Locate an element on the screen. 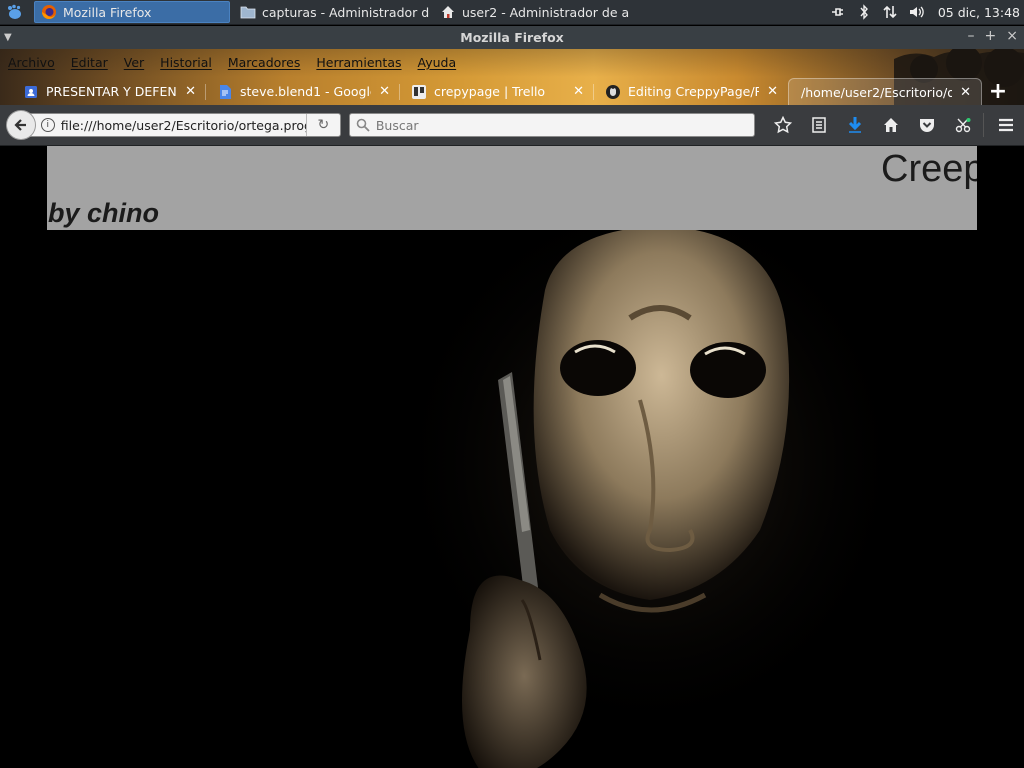 This screenshot has width=1024, height=768. tab-label: /home/user2/Escritorio/ort is located at coordinates (877, 92).